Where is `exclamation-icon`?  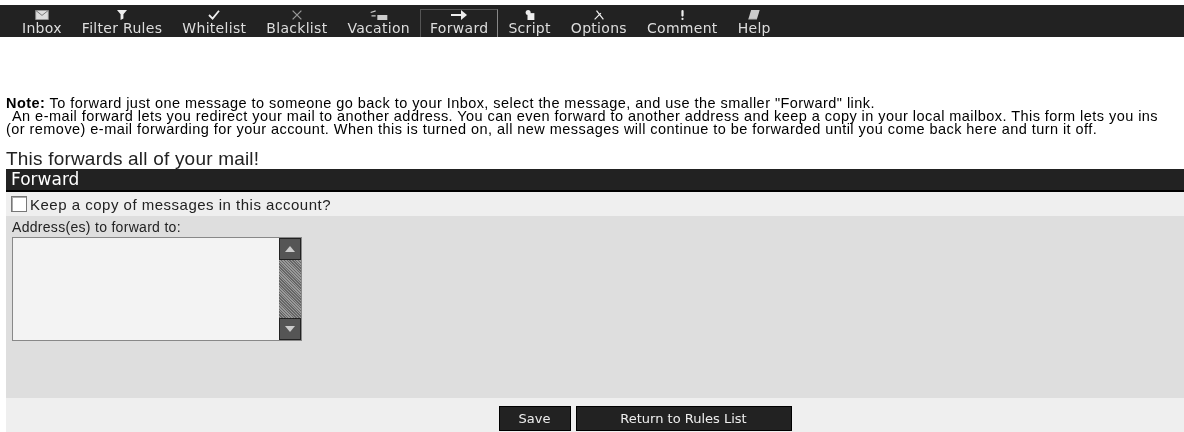 exclamation-icon is located at coordinates (682, 15).